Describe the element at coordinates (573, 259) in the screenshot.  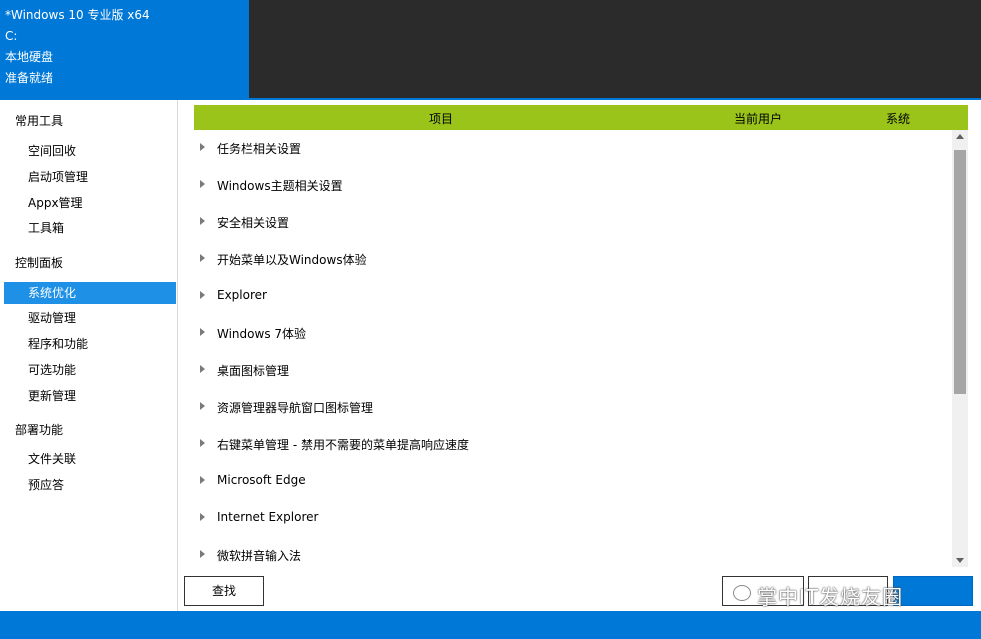
I see `tree-row-start-menu: 开始菜单以及Windows体验` at that location.